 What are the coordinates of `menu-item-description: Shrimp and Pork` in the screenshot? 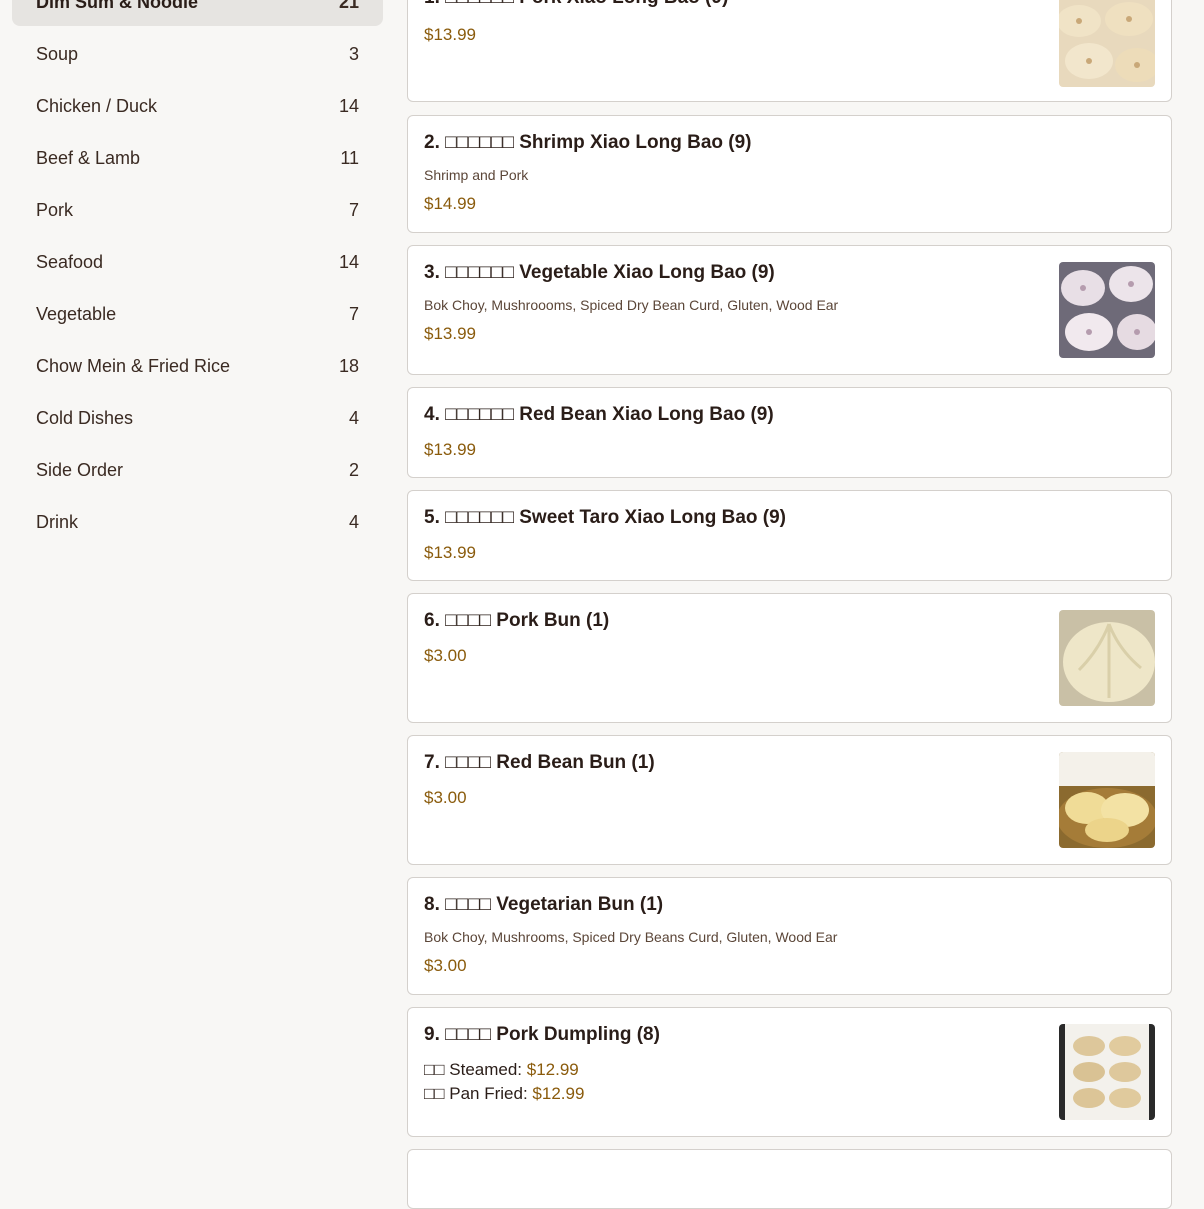 It's located at (476, 175).